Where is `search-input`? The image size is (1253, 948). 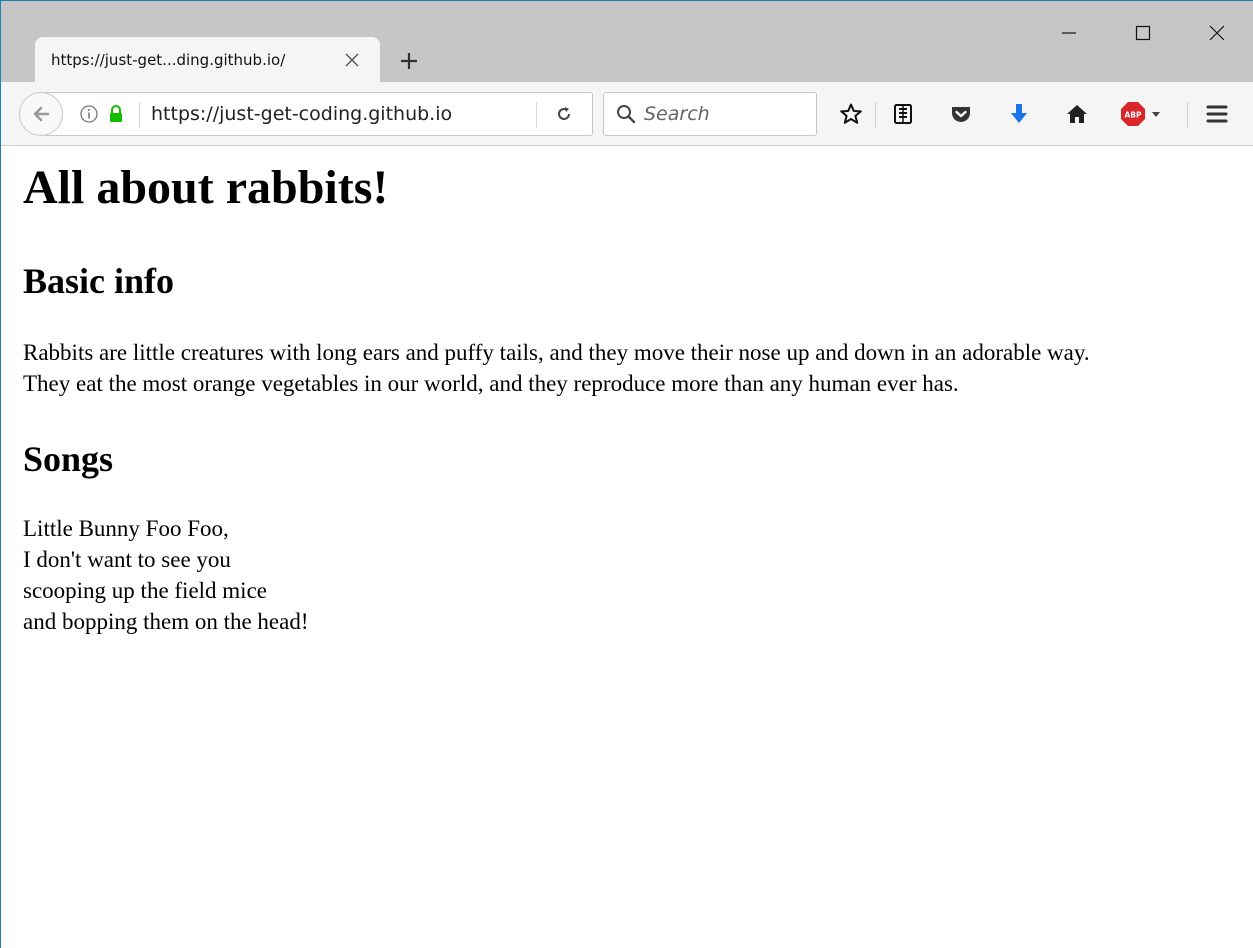
search-input is located at coordinates (727, 114).